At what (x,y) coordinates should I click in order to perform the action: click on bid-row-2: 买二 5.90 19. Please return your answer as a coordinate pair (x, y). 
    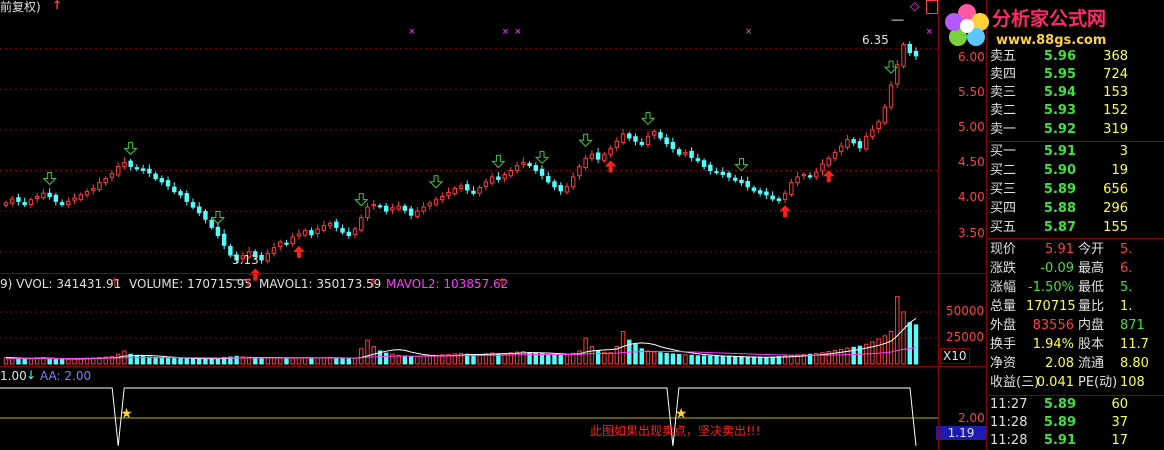
    Looking at the image, I should click on (1077, 170).